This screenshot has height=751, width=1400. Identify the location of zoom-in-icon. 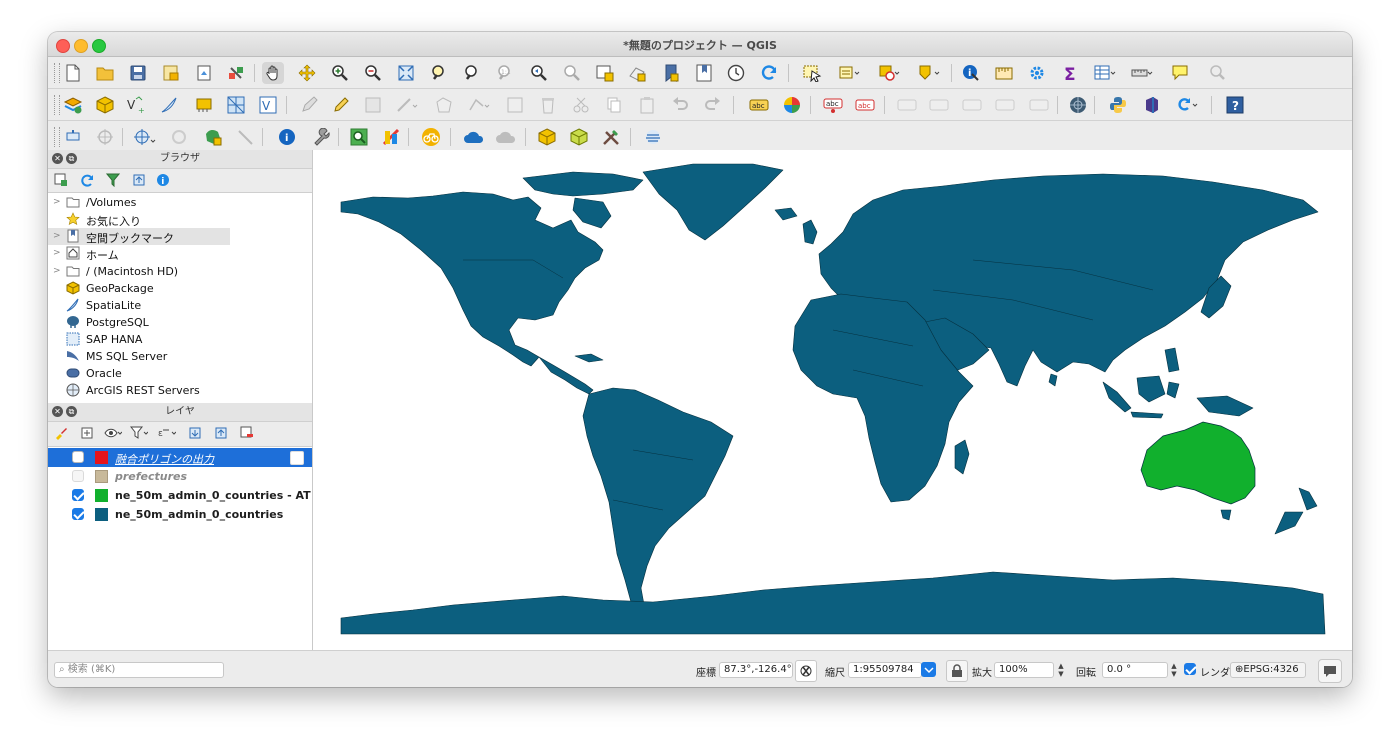
(340, 73).